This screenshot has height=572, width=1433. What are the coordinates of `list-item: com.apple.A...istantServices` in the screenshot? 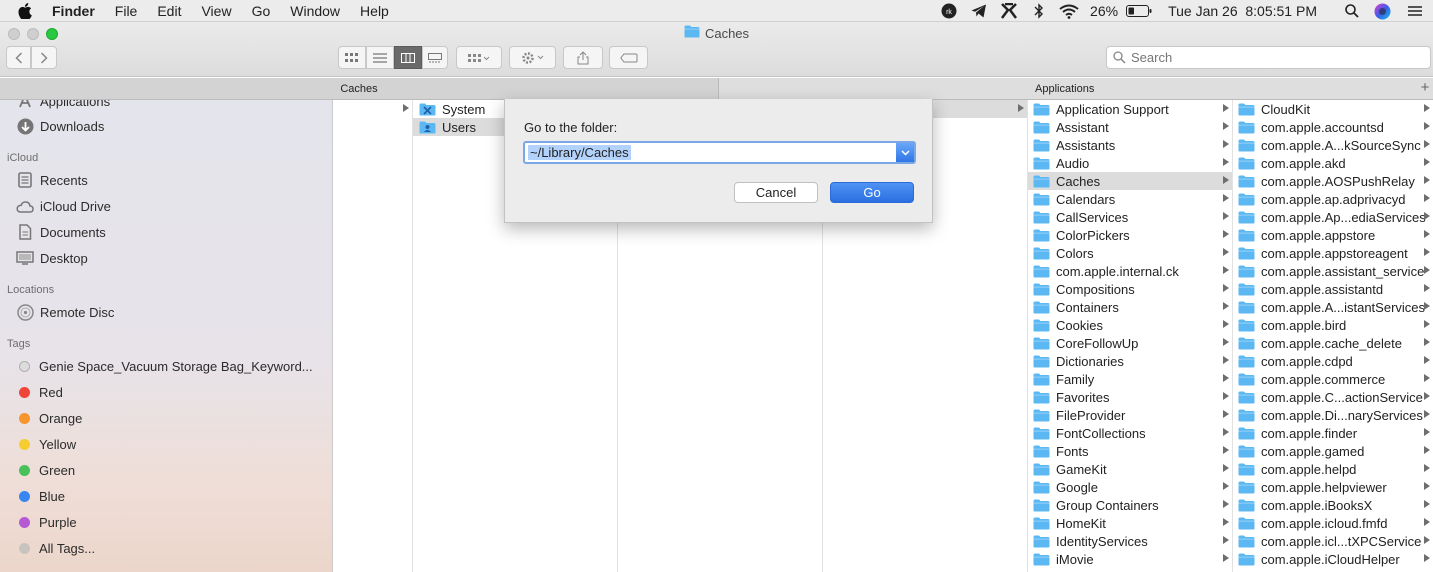 It's located at (1333, 307).